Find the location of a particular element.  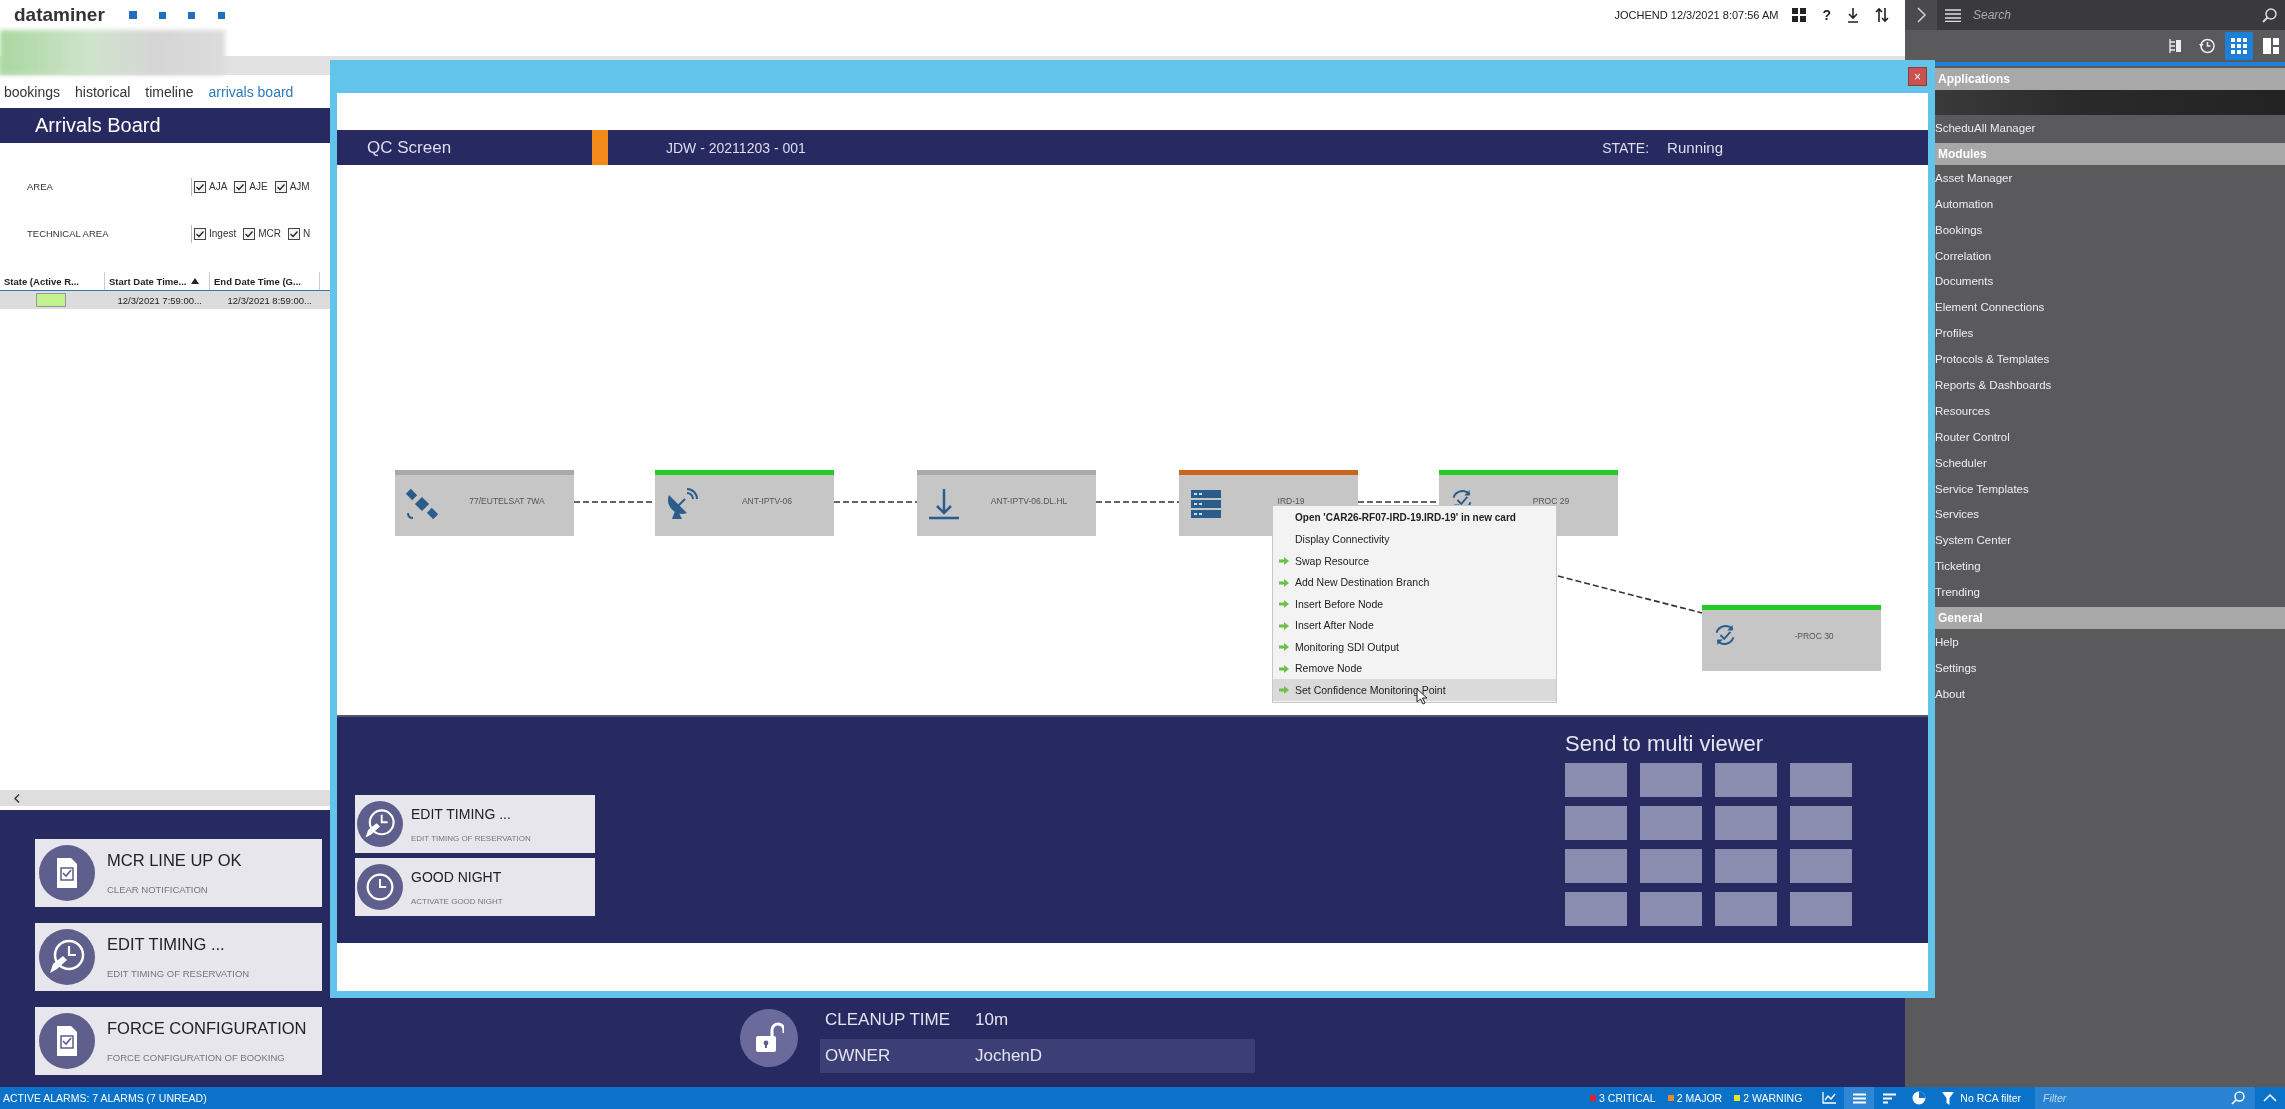

node: -PROC 30 is located at coordinates (1791, 638).